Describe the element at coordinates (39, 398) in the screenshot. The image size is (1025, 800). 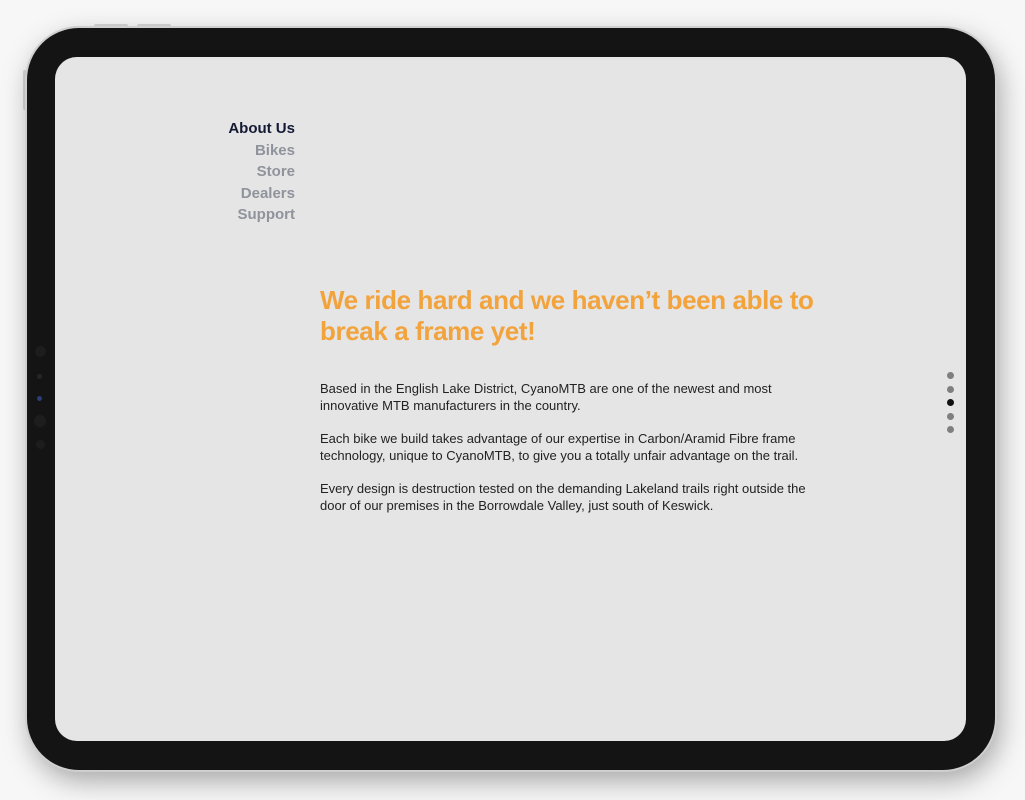
I see `camera-indicator` at that location.